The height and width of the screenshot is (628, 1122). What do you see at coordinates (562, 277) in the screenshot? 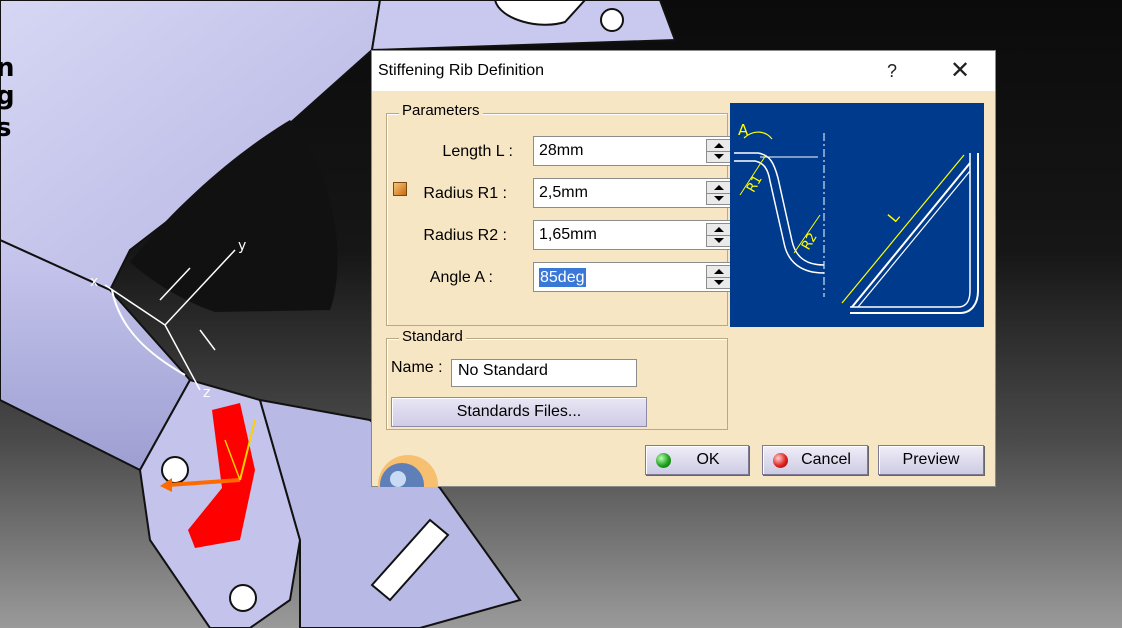
I see `angle-input-selected-text: 85deg` at bounding box center [562, 277].